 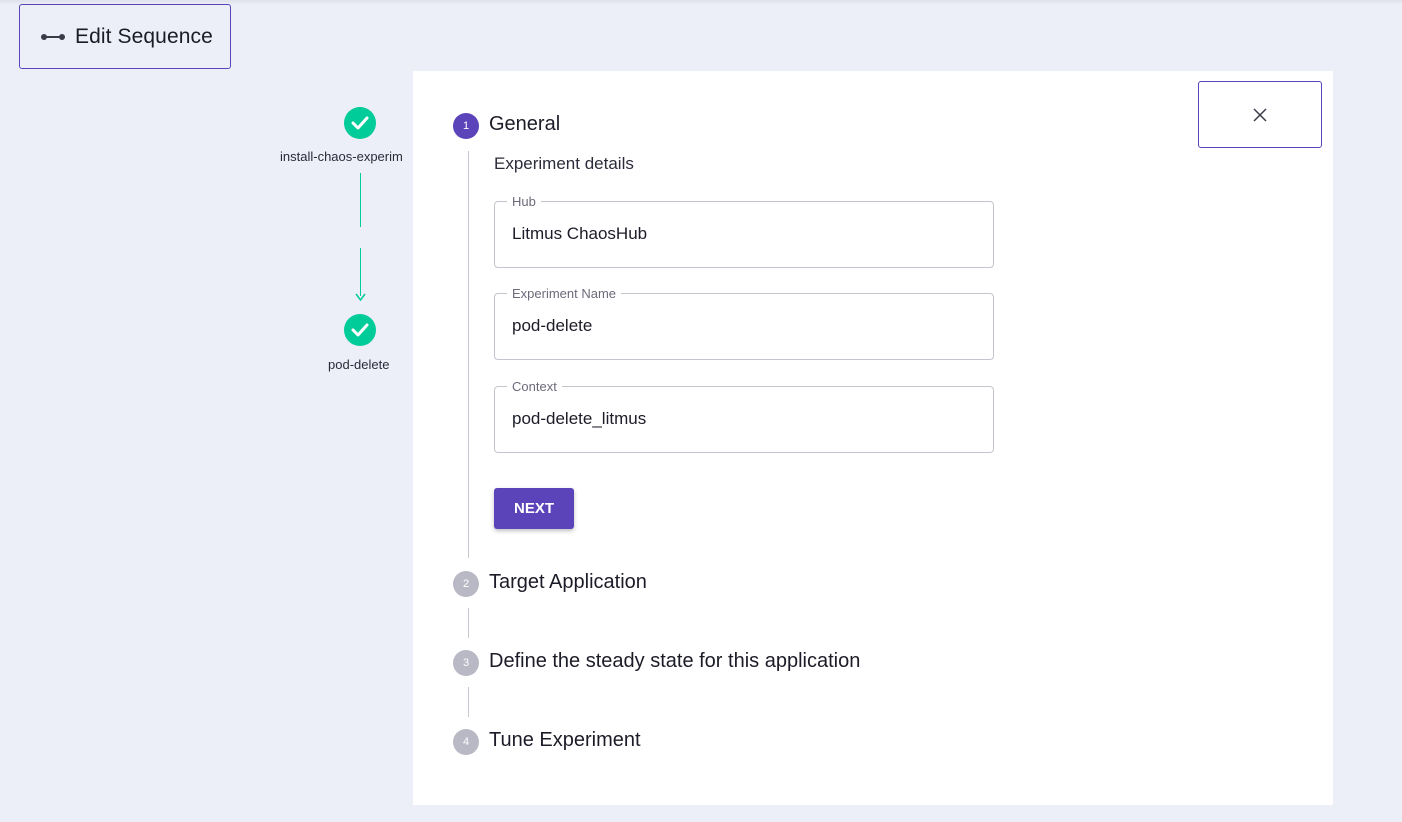 I want to click on sequence-node-install-chaos-experiment, so click(x=360, y=123).